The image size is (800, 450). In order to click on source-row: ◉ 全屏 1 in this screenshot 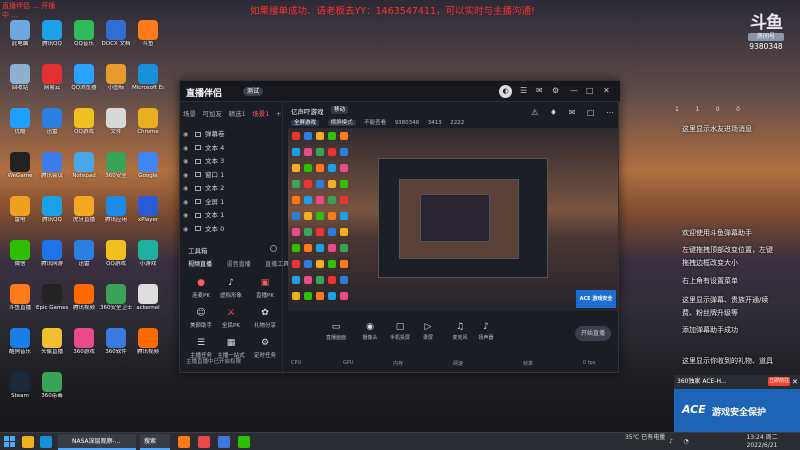, I will do `click(231, 203)`.